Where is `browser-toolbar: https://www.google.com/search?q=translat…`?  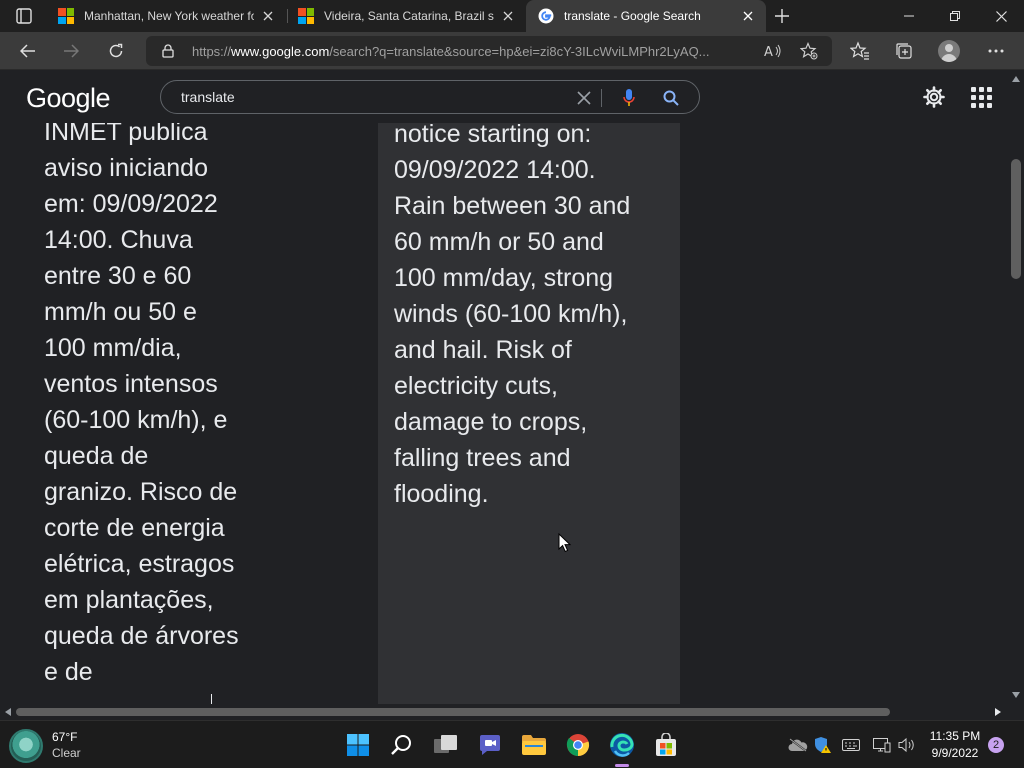
browser-toolbar: https://www.google.com/search?q=translat… is located at coordinates (512, 51).